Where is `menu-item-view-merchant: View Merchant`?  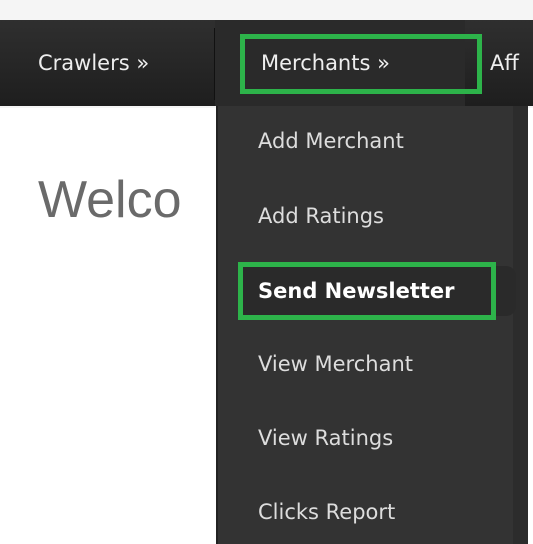 menu-item-view-merchant: View Merchant is located at coordinates (335, 364).